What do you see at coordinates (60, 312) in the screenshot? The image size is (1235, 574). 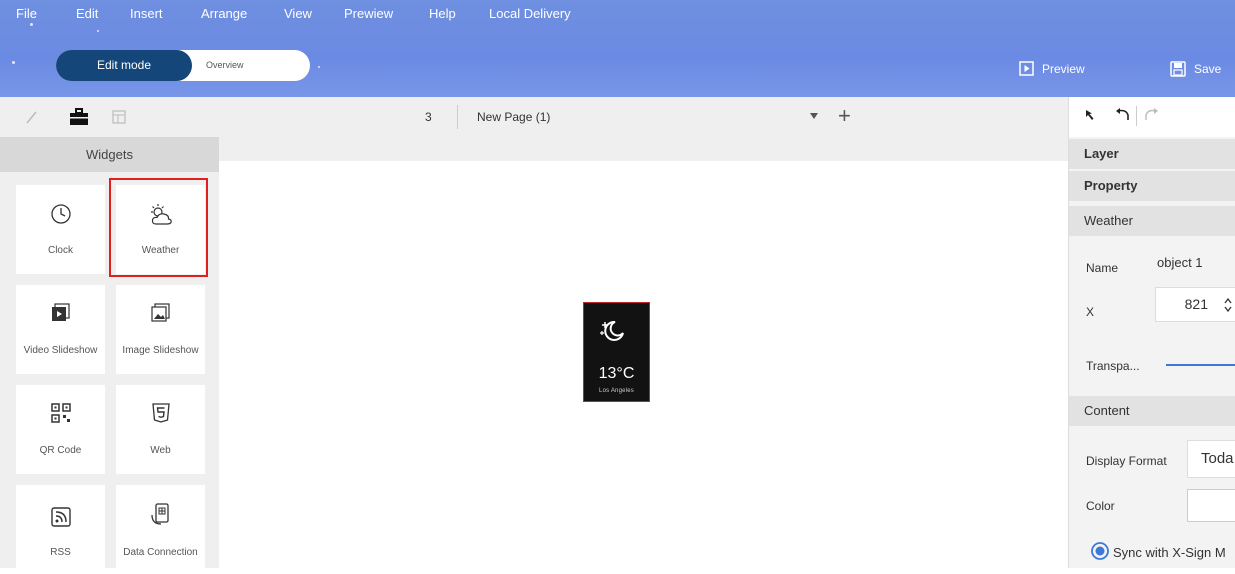 I see `video-slideshow-icon` at bounding box center [60, 312].